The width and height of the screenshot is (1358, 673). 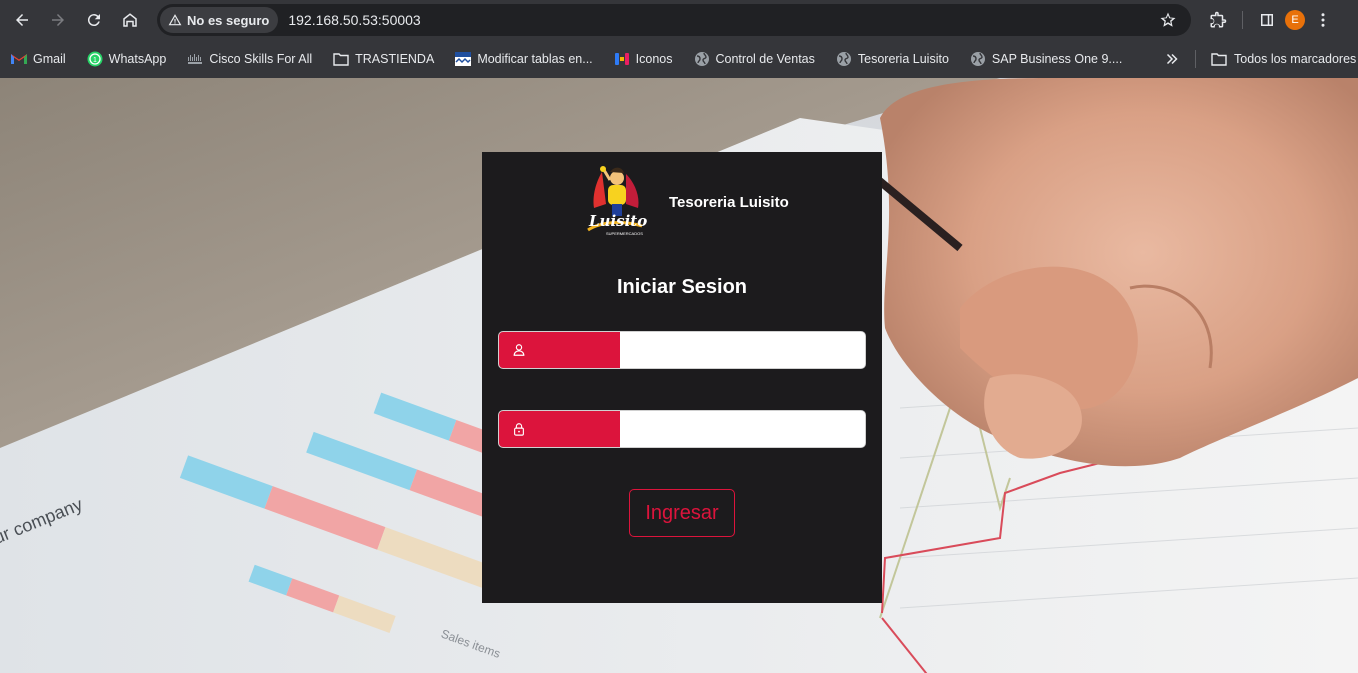 I want to click on svg-text: Luisito, so click(x=617, y=221).